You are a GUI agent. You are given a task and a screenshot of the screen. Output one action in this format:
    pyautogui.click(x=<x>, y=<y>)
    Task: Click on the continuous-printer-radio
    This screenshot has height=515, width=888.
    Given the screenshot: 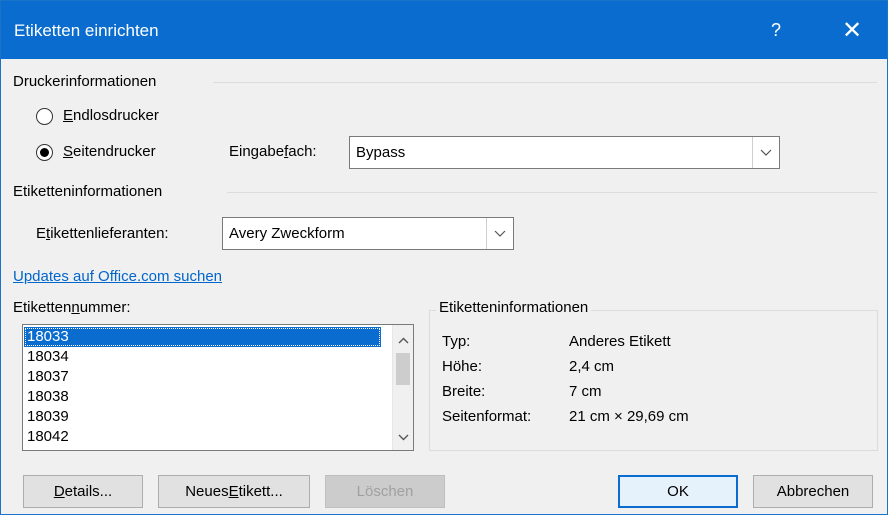 What is the action you would take?
    pyautogui.click(x=44, y=116)
    